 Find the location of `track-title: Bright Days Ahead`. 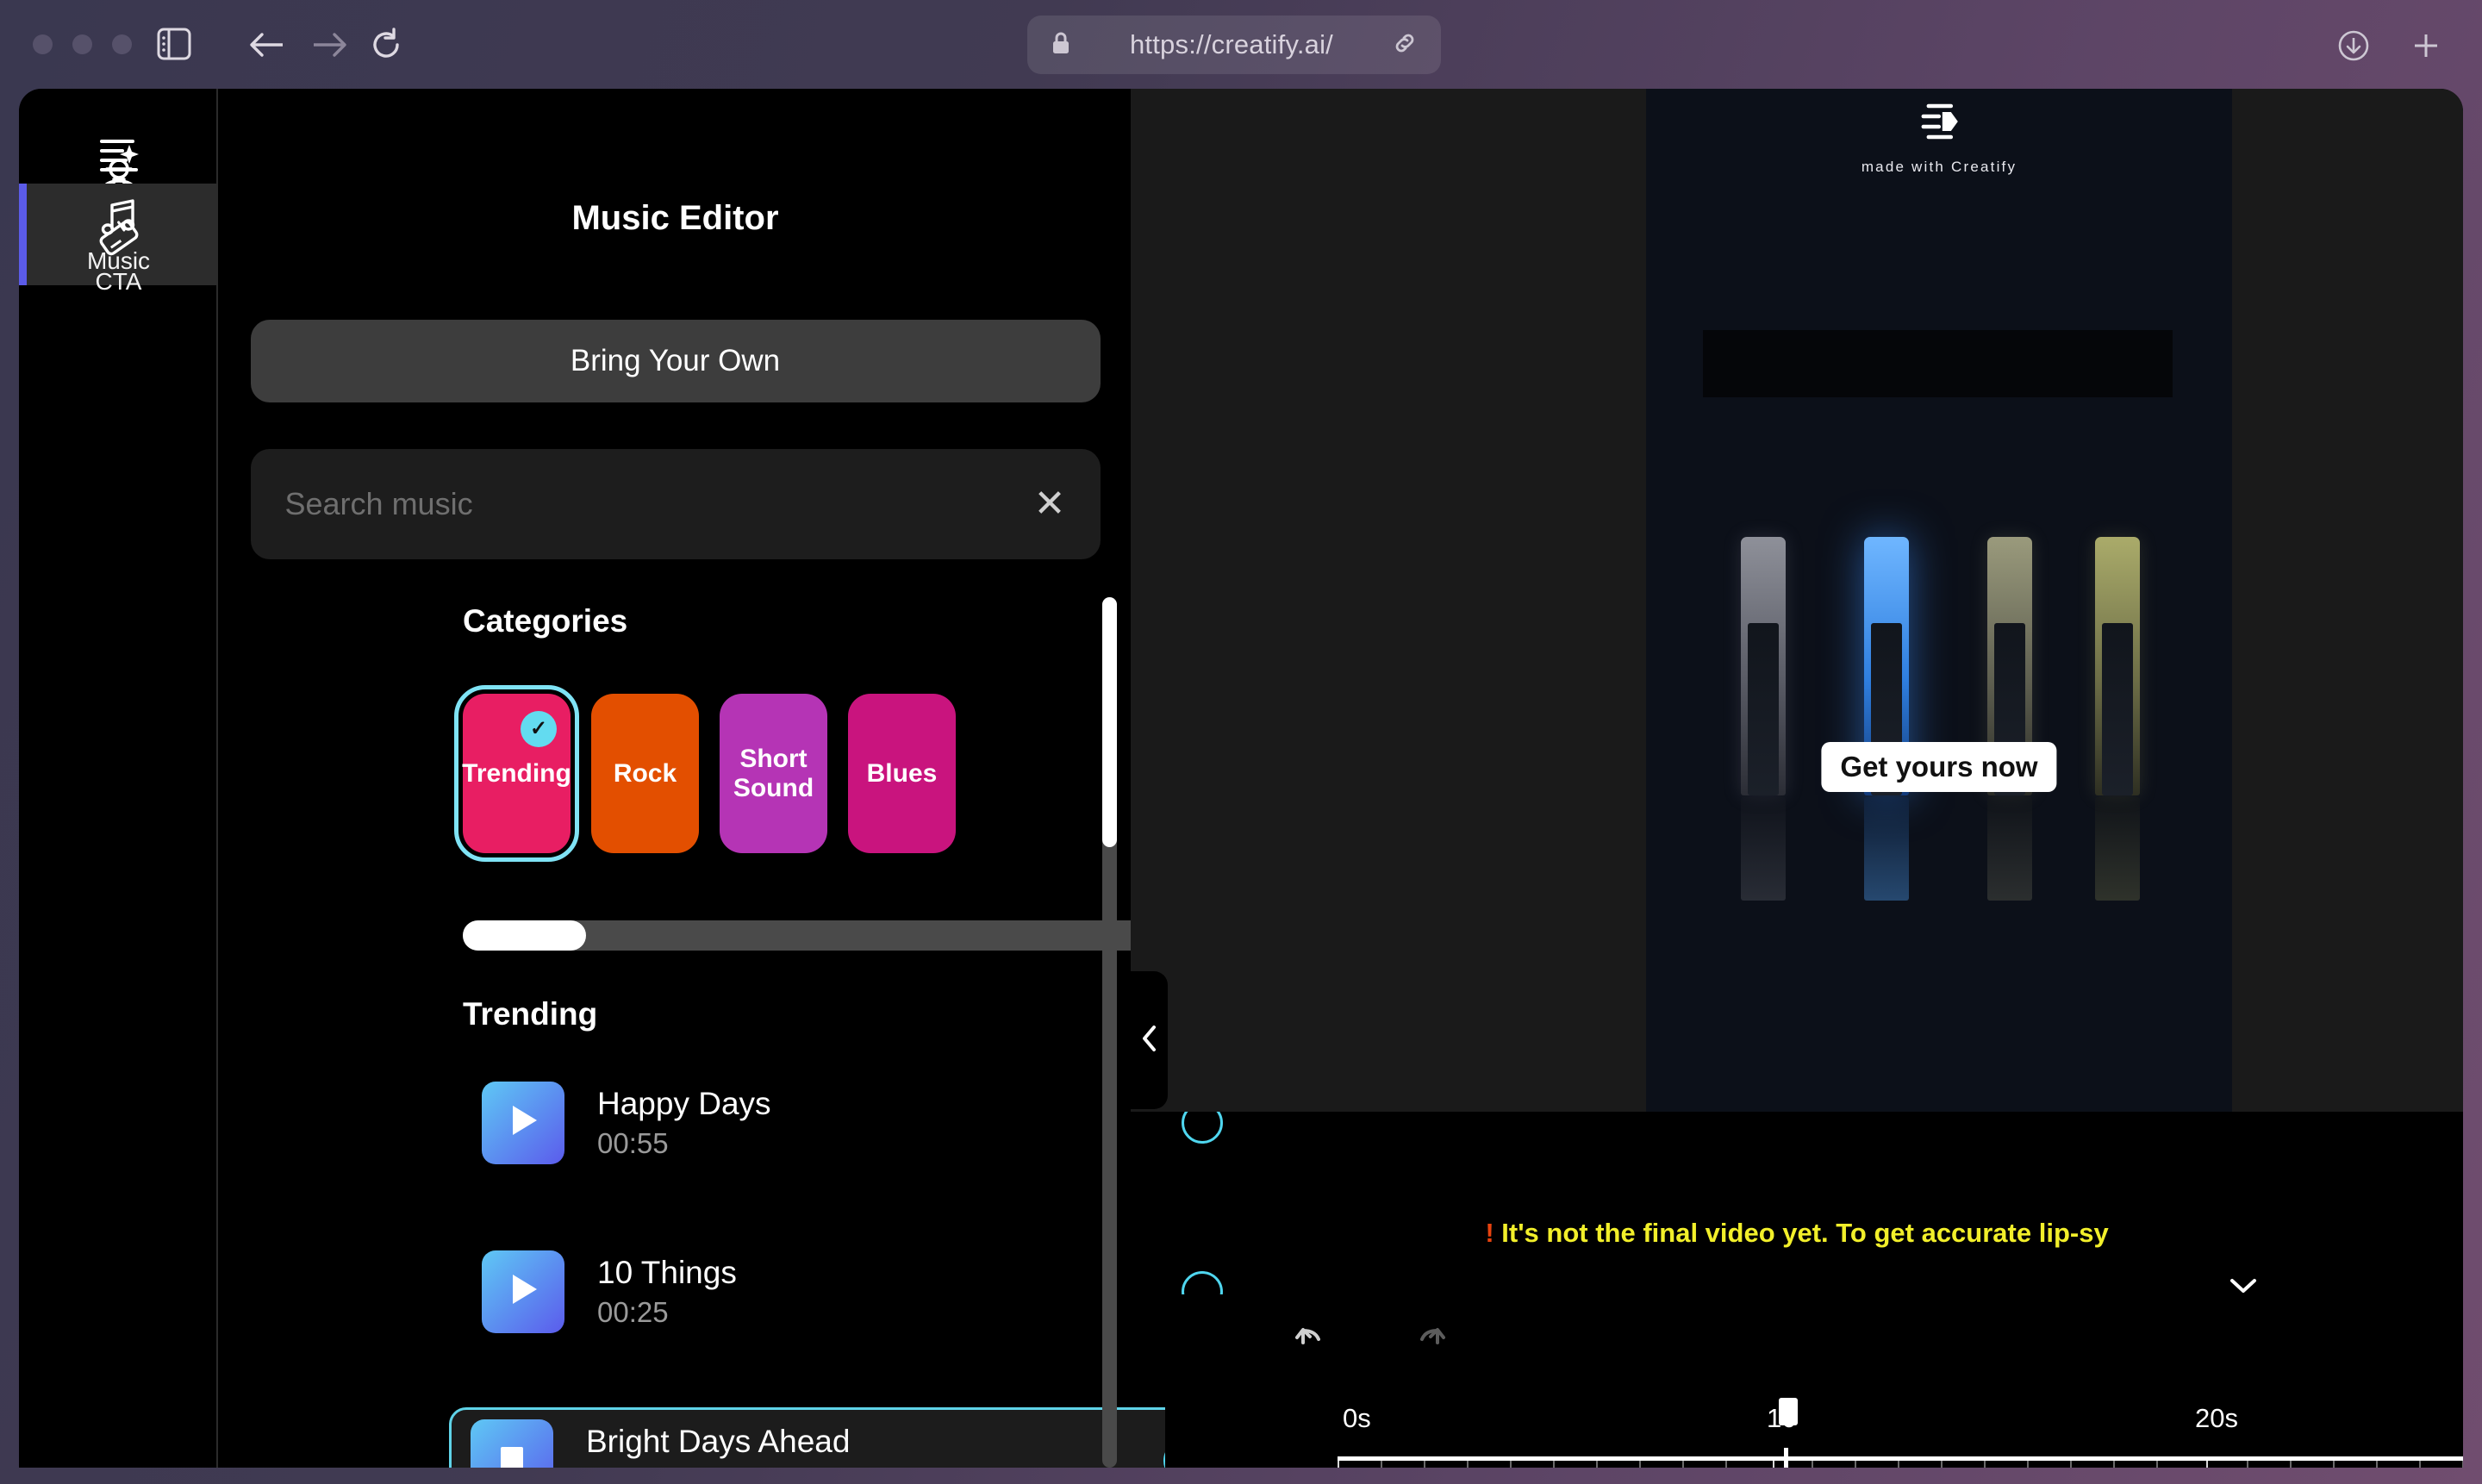

track-title: Bright Days Ahead is located at coordinates (718, 1441).